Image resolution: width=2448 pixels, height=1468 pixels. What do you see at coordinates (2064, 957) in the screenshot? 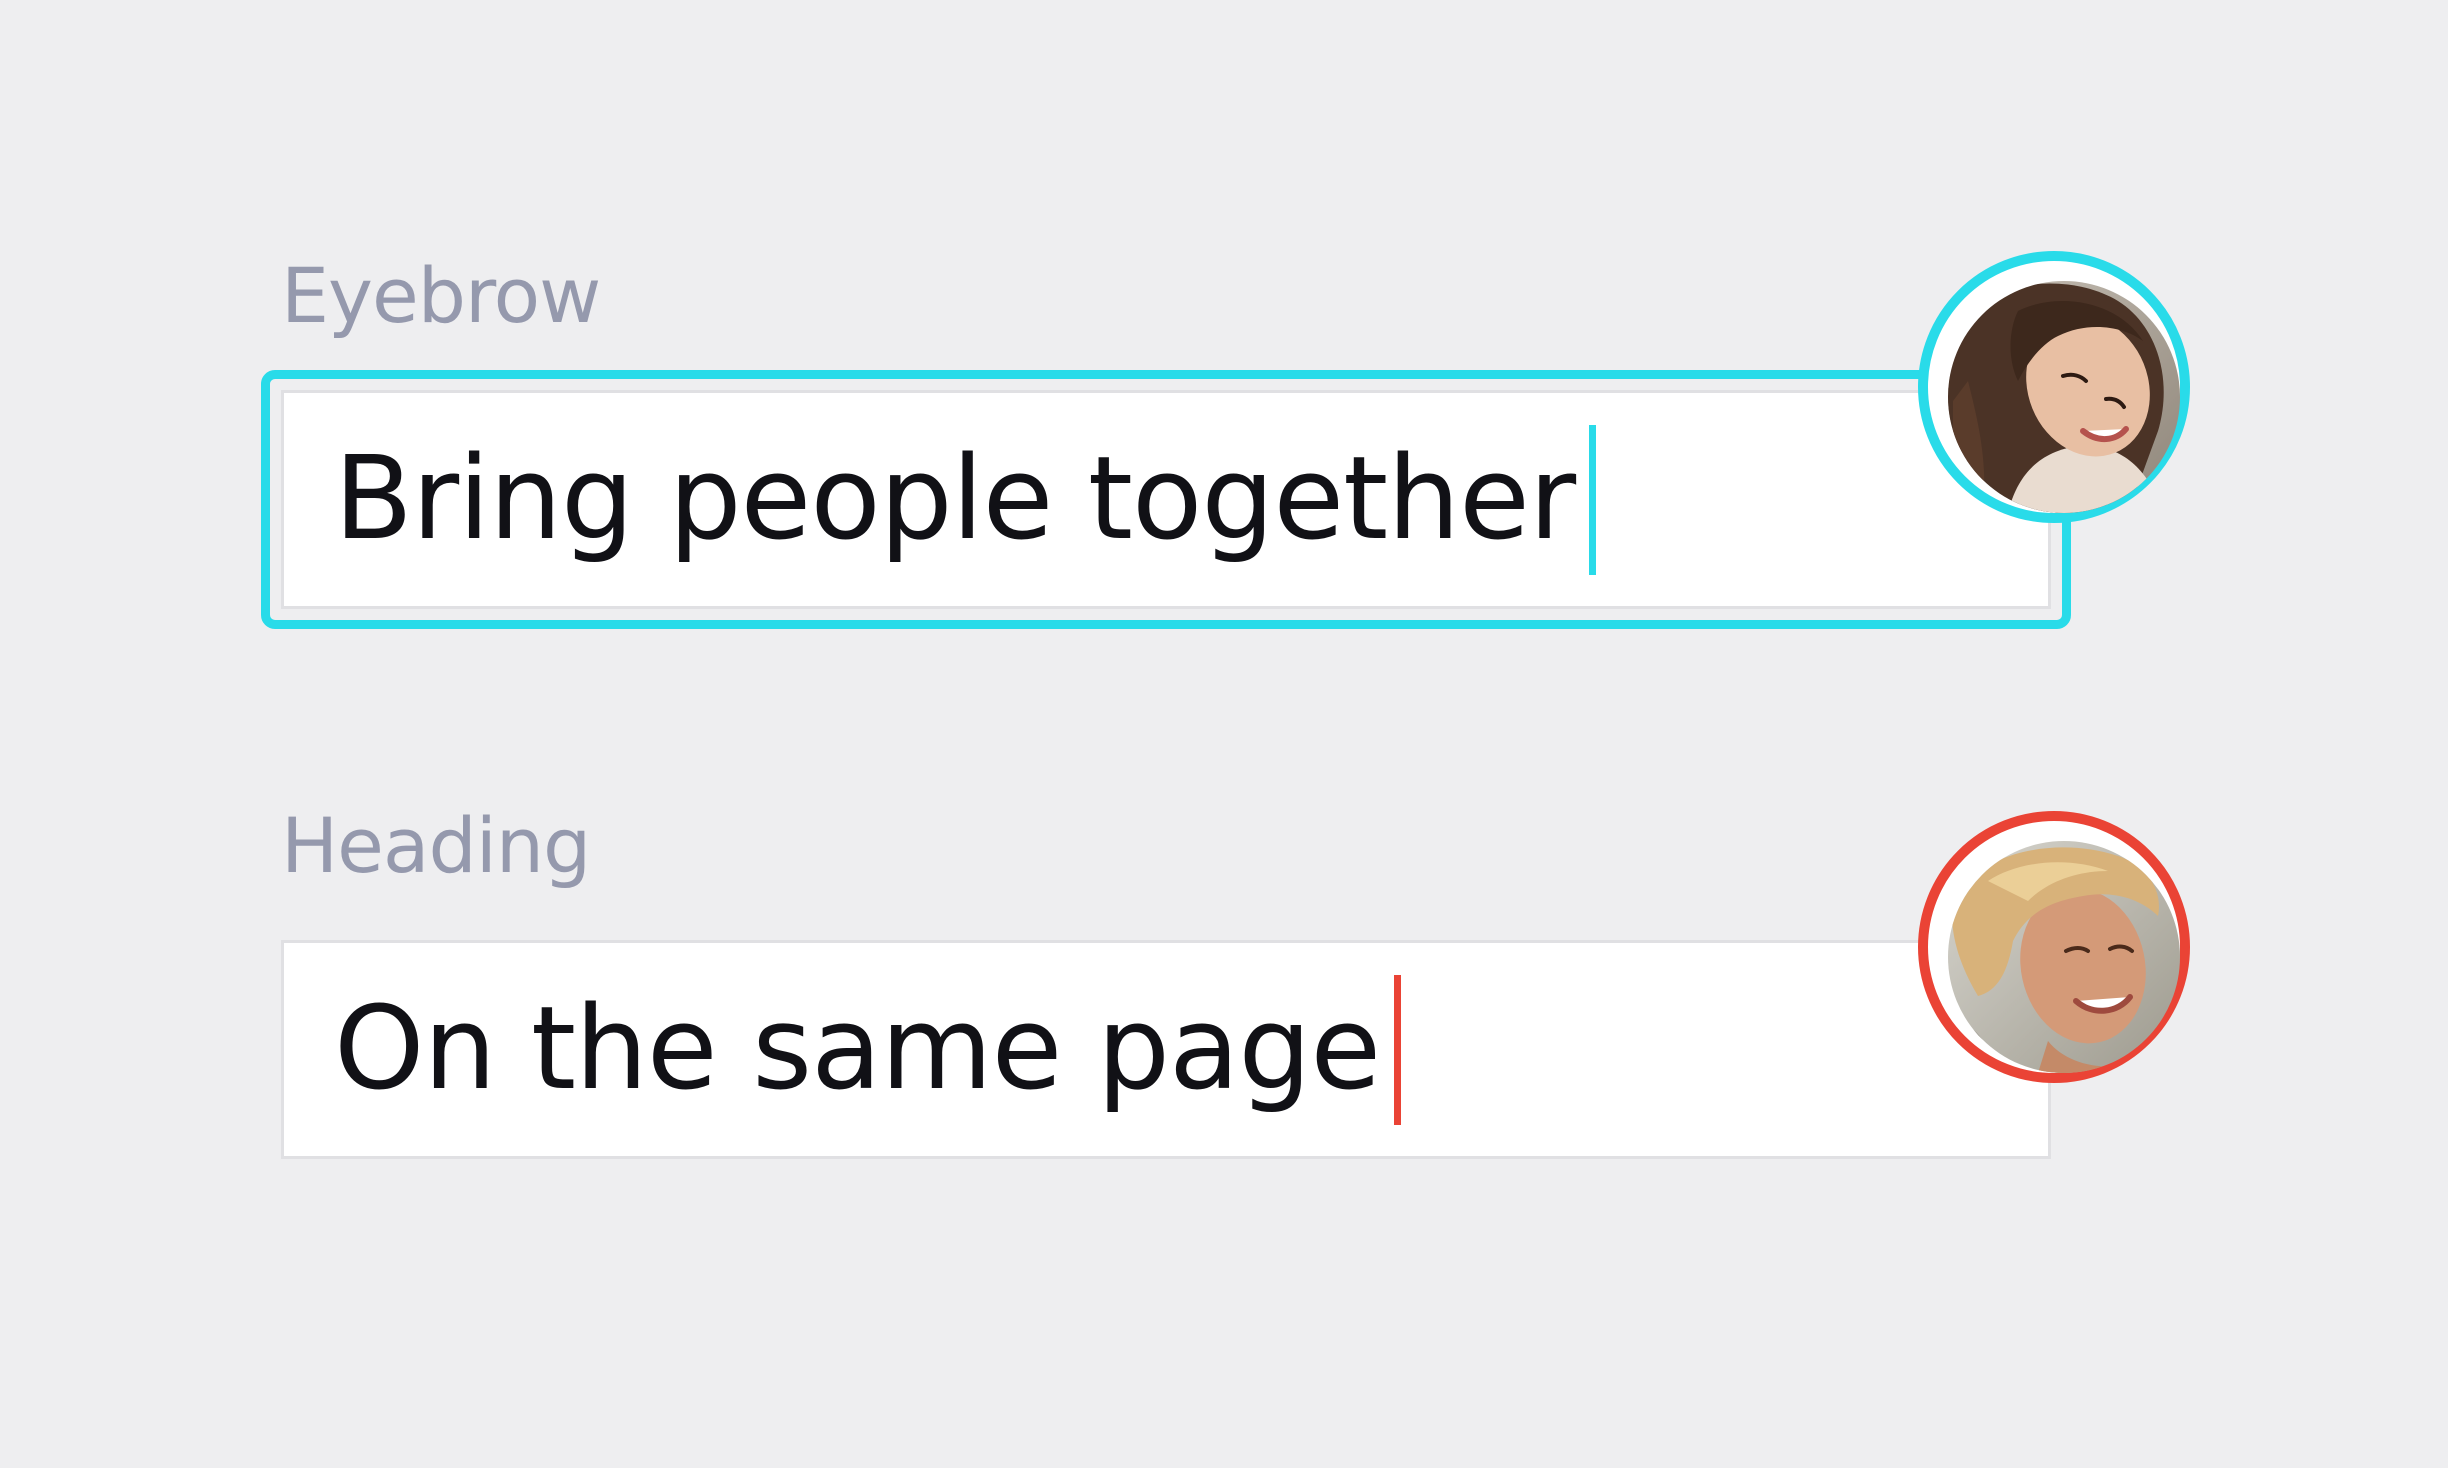
I see `man-avatar-icon` at bounding box center [2064, 957].